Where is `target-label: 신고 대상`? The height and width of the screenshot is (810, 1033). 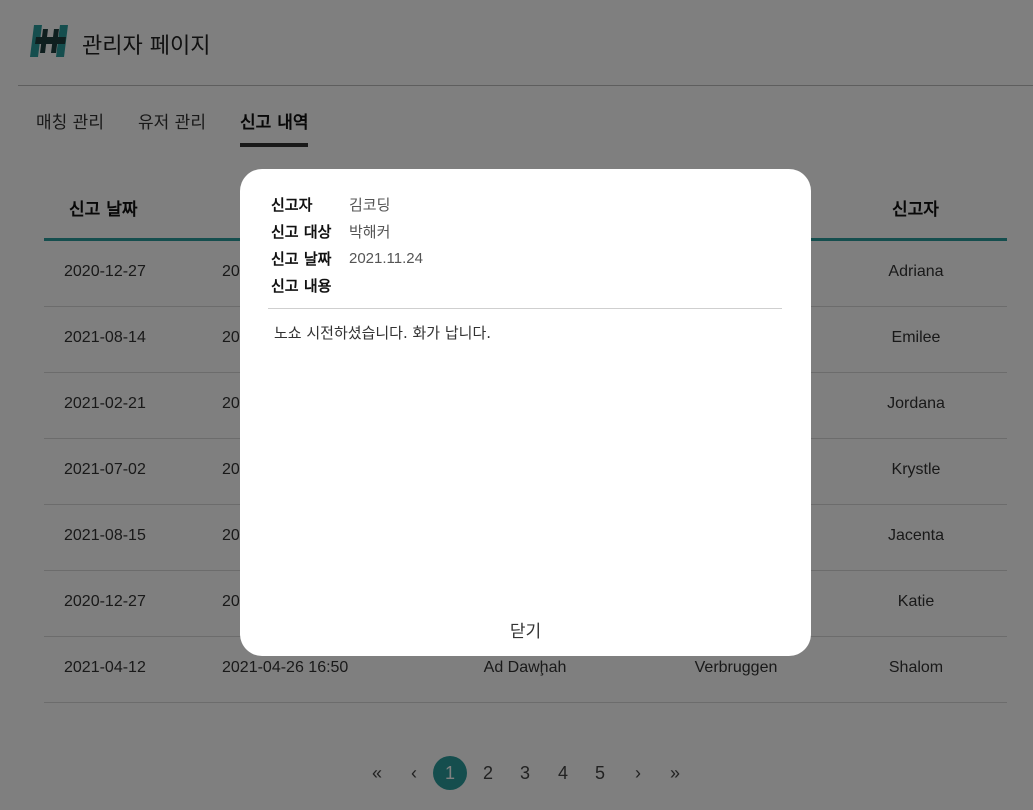
target-label: 신고 대상 is located at coordinates (301, 232).